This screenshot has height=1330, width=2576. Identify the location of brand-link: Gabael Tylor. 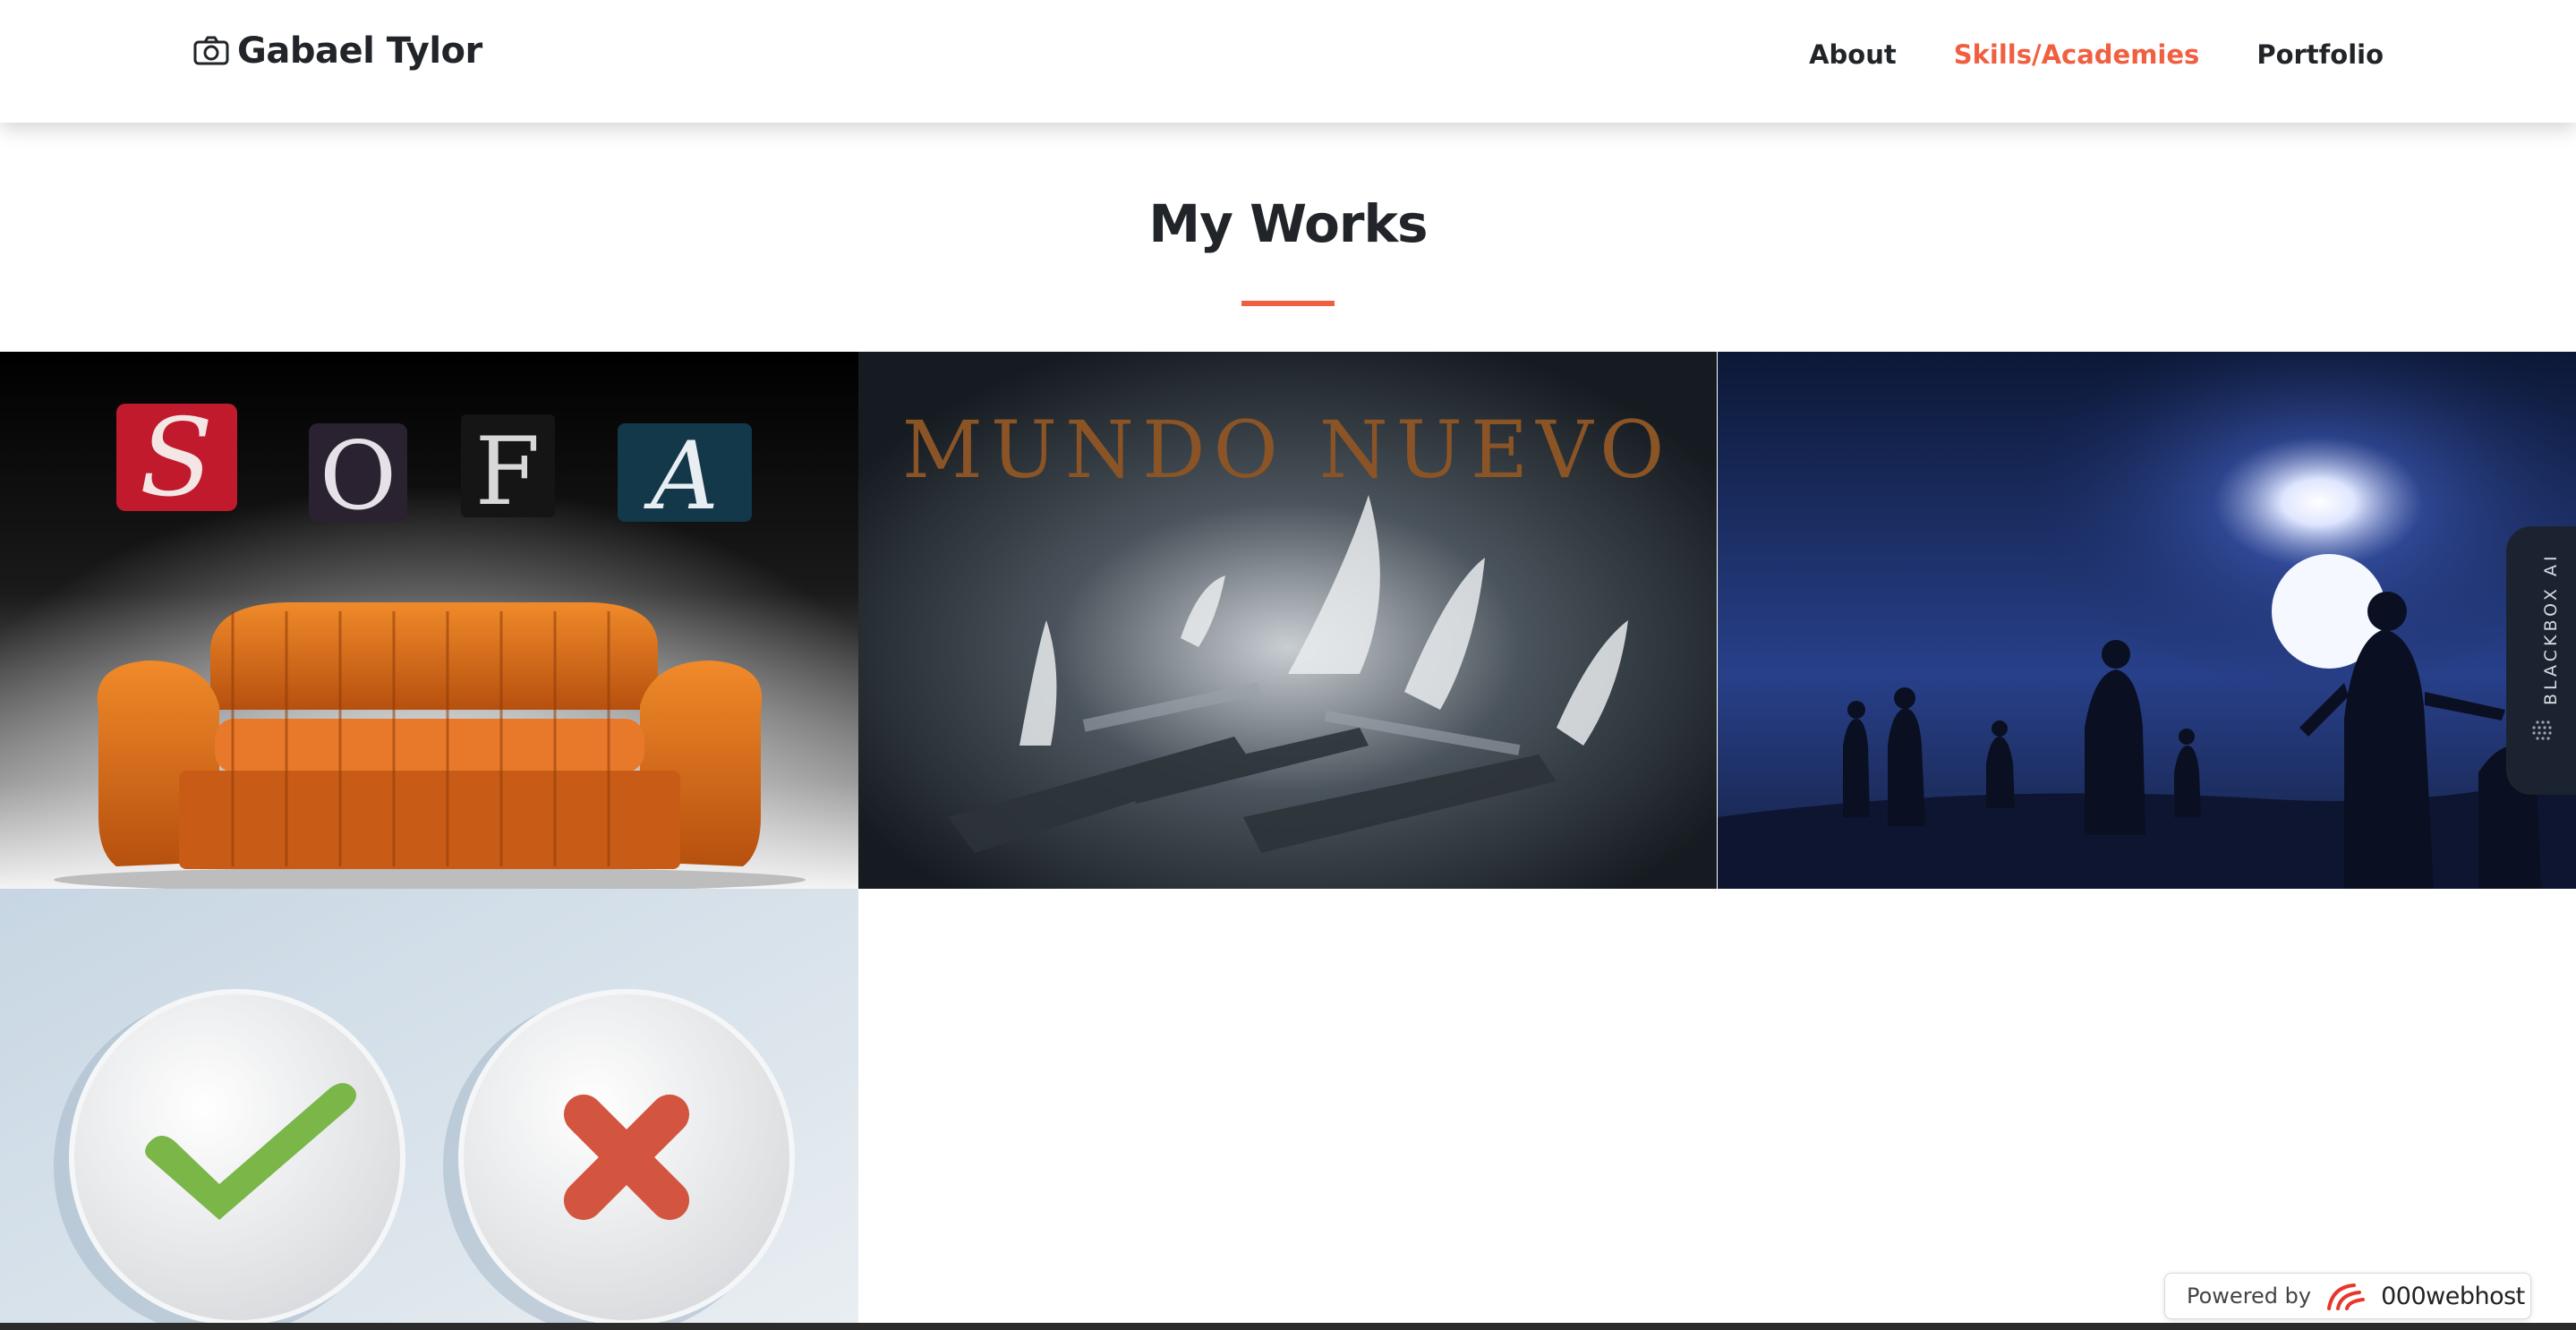
(337, 51).